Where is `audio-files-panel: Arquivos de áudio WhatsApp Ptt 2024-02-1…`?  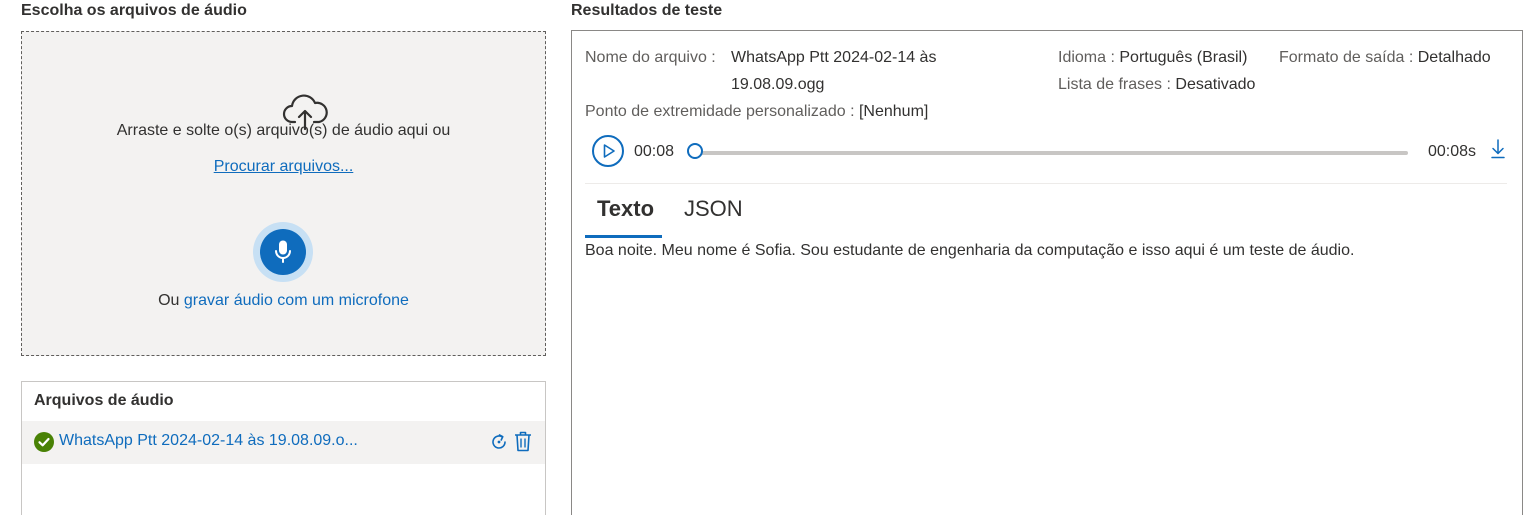
audio-files-panel: Arquivos de áudio WhatsApp Ptt 2024-02-1… is located at coordinates (283, 448).